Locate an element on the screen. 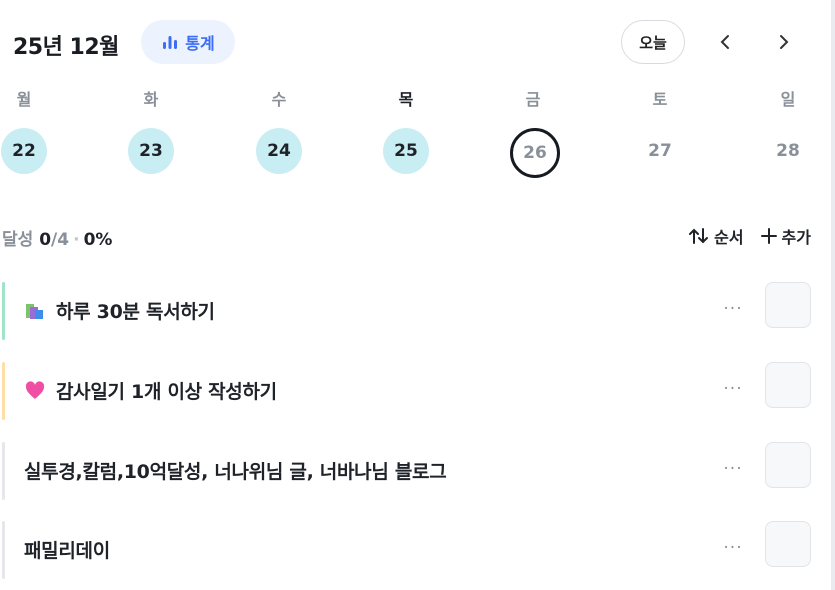  weekday-sun: 일 is located at coordinates (788, 99).